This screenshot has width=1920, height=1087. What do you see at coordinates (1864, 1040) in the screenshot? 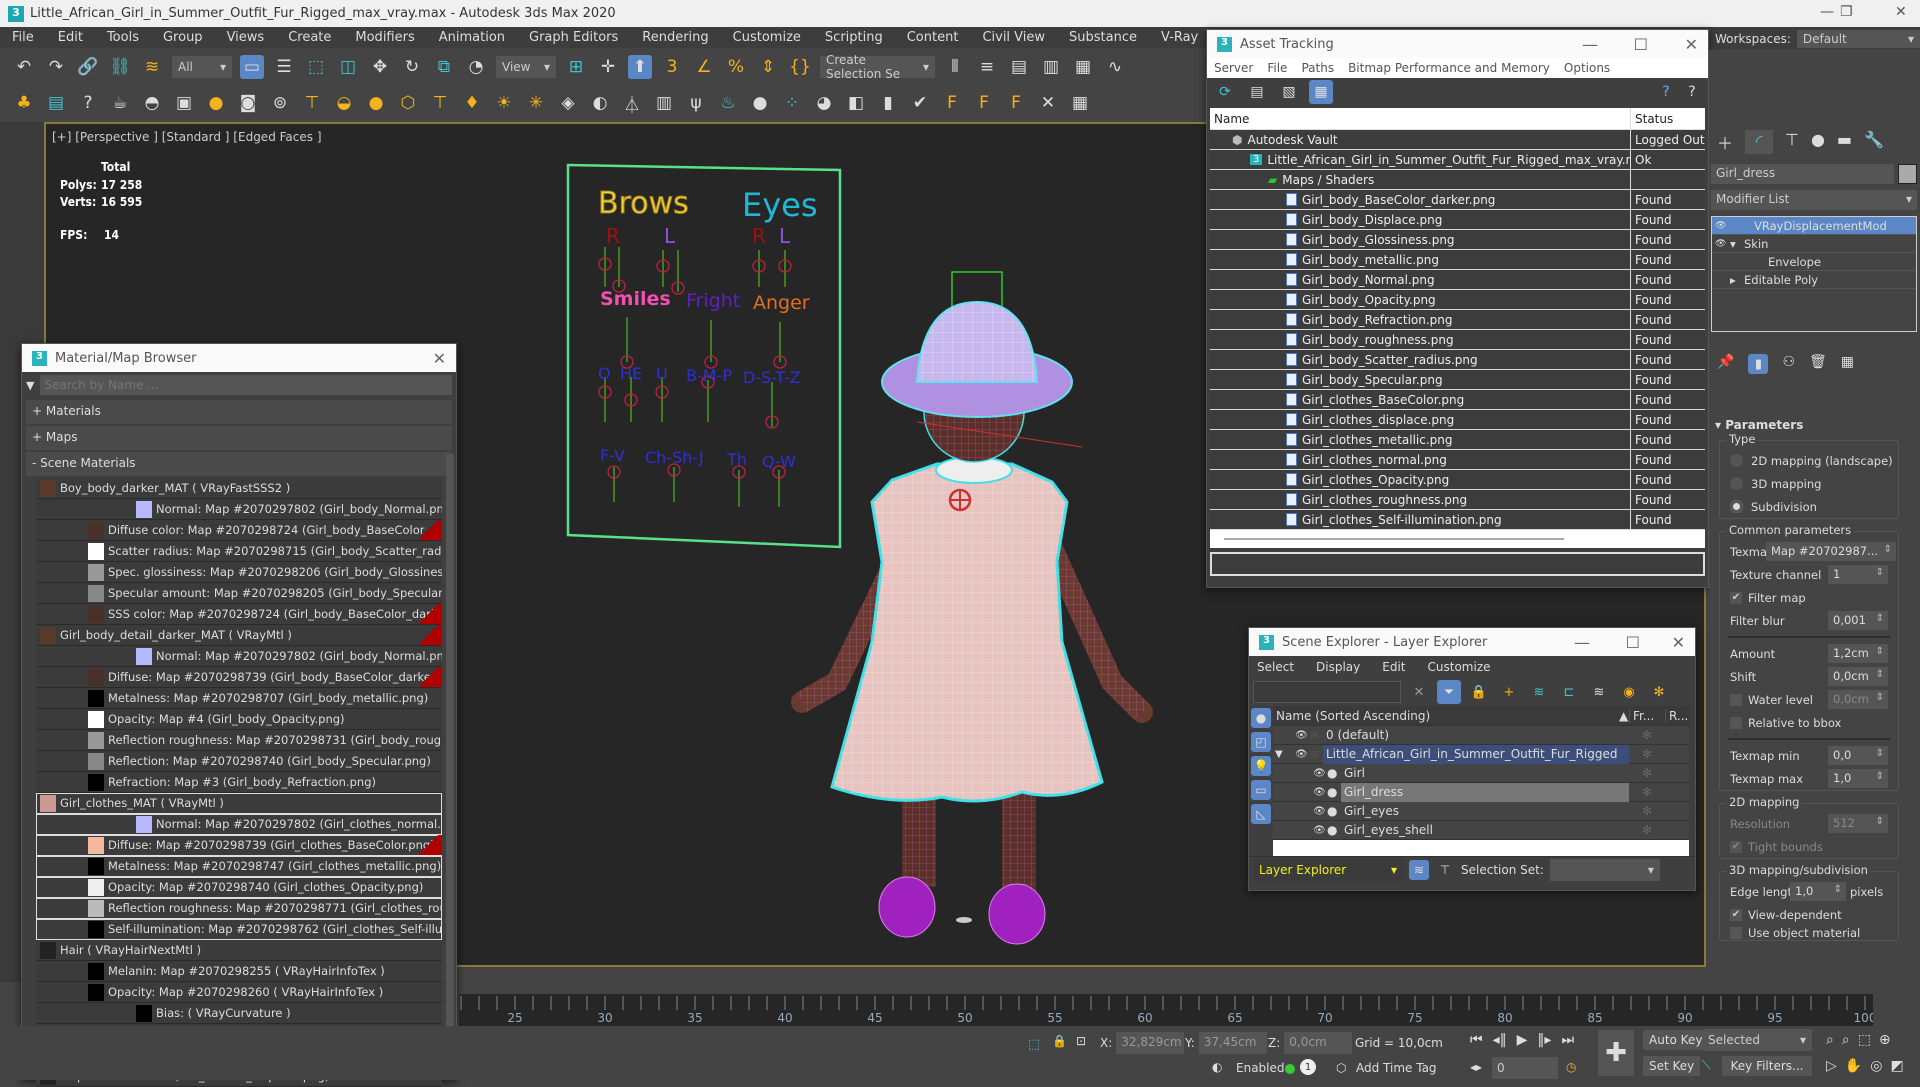
I see `zoom-extents-icon: ⬚` at bounding box center [1864, 1040].